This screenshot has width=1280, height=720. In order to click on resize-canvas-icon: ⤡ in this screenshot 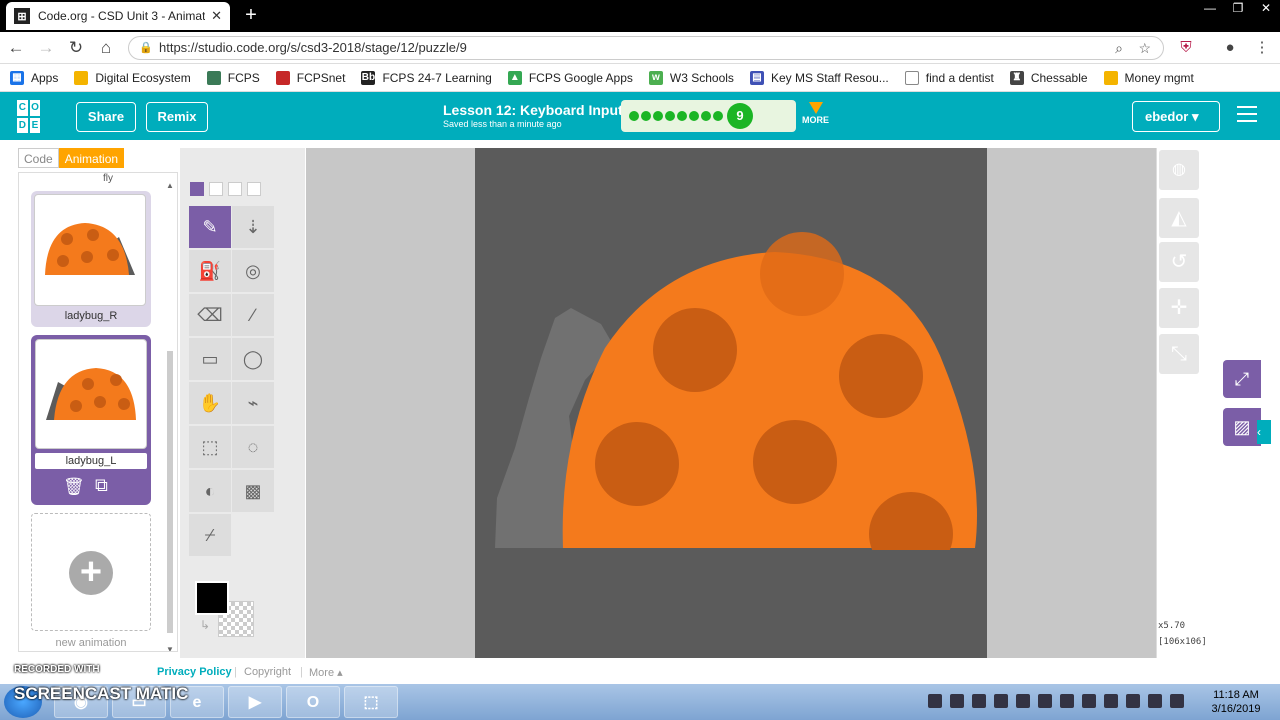, I will do `click(1179, 354)`.